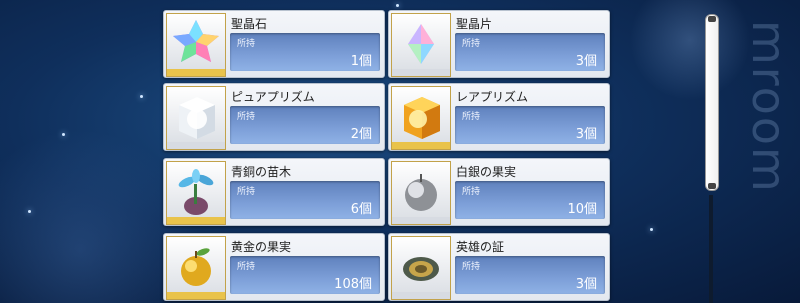 Image resolution: width=800 pixels, height=303 pixels. Describe the element at coordinates (492, 97) in the screenshot. I see `item-name: レアプリズム` at that location.